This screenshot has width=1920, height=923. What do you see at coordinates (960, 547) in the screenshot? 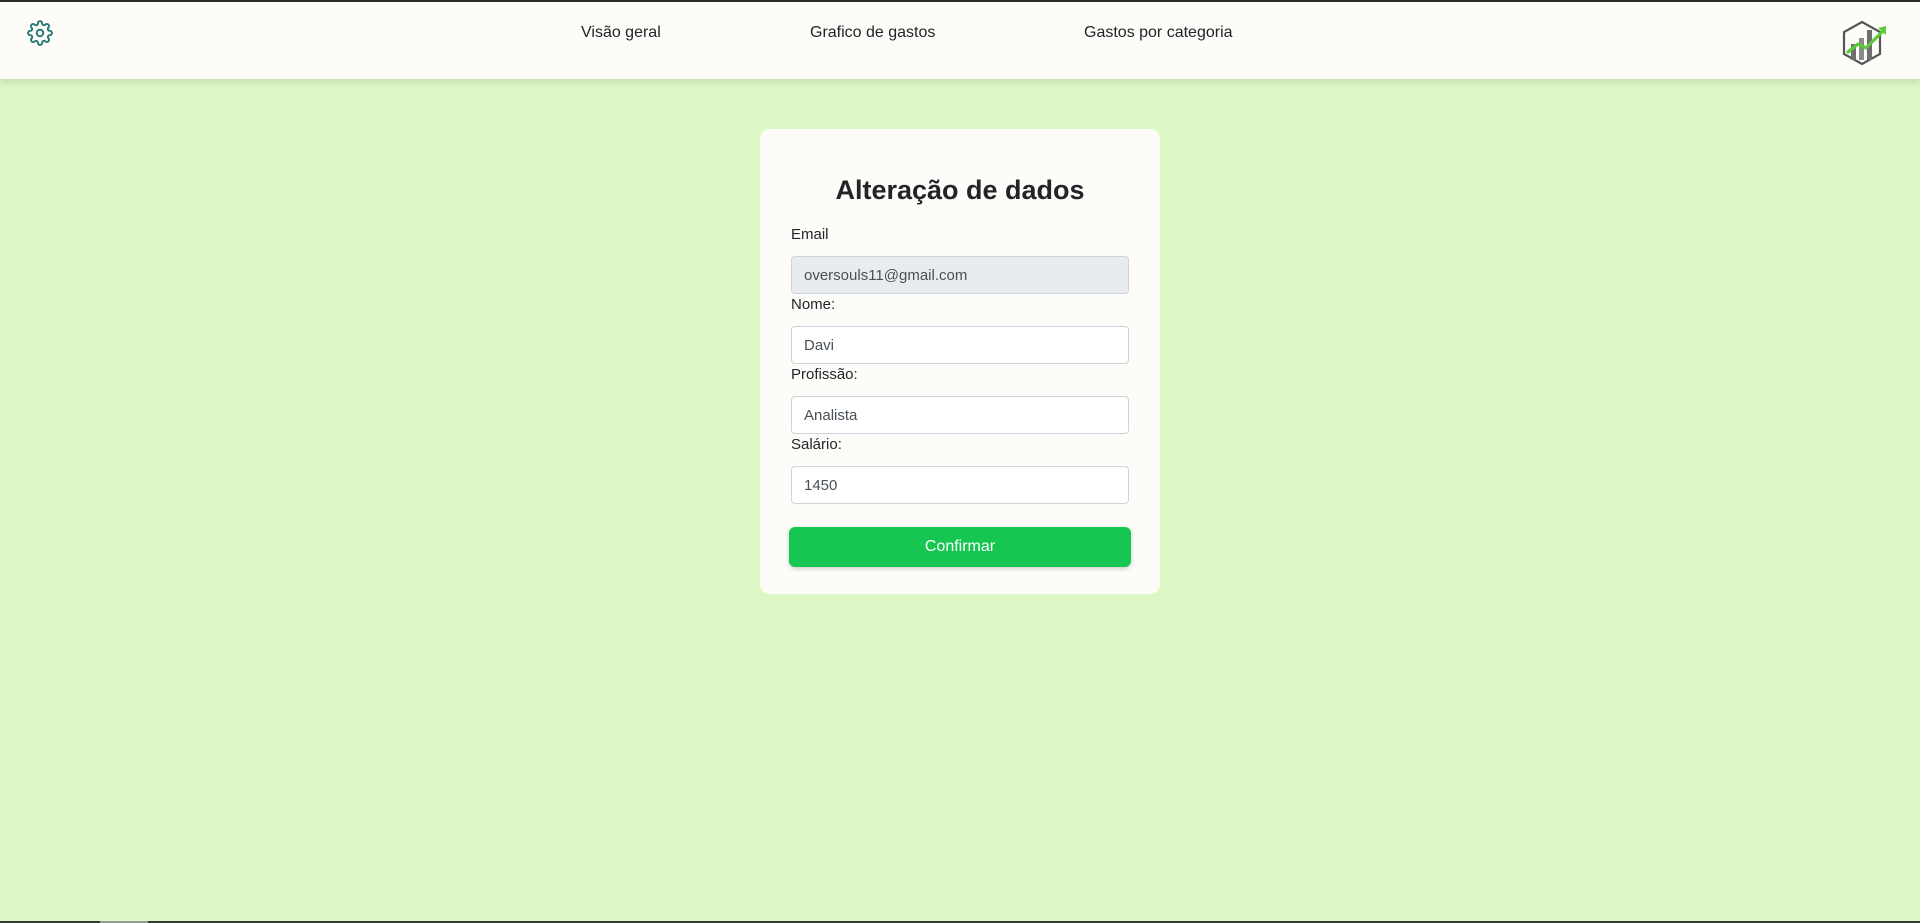
I see `confirm-button: Confirmar` at bounding box center [960, 547].